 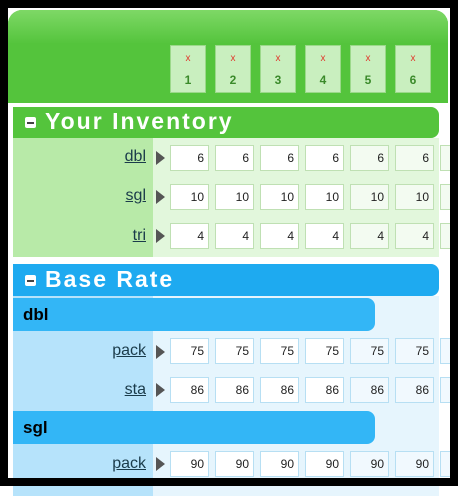 I want to click on day-column-5: x 5, so click(x=368, y=69).